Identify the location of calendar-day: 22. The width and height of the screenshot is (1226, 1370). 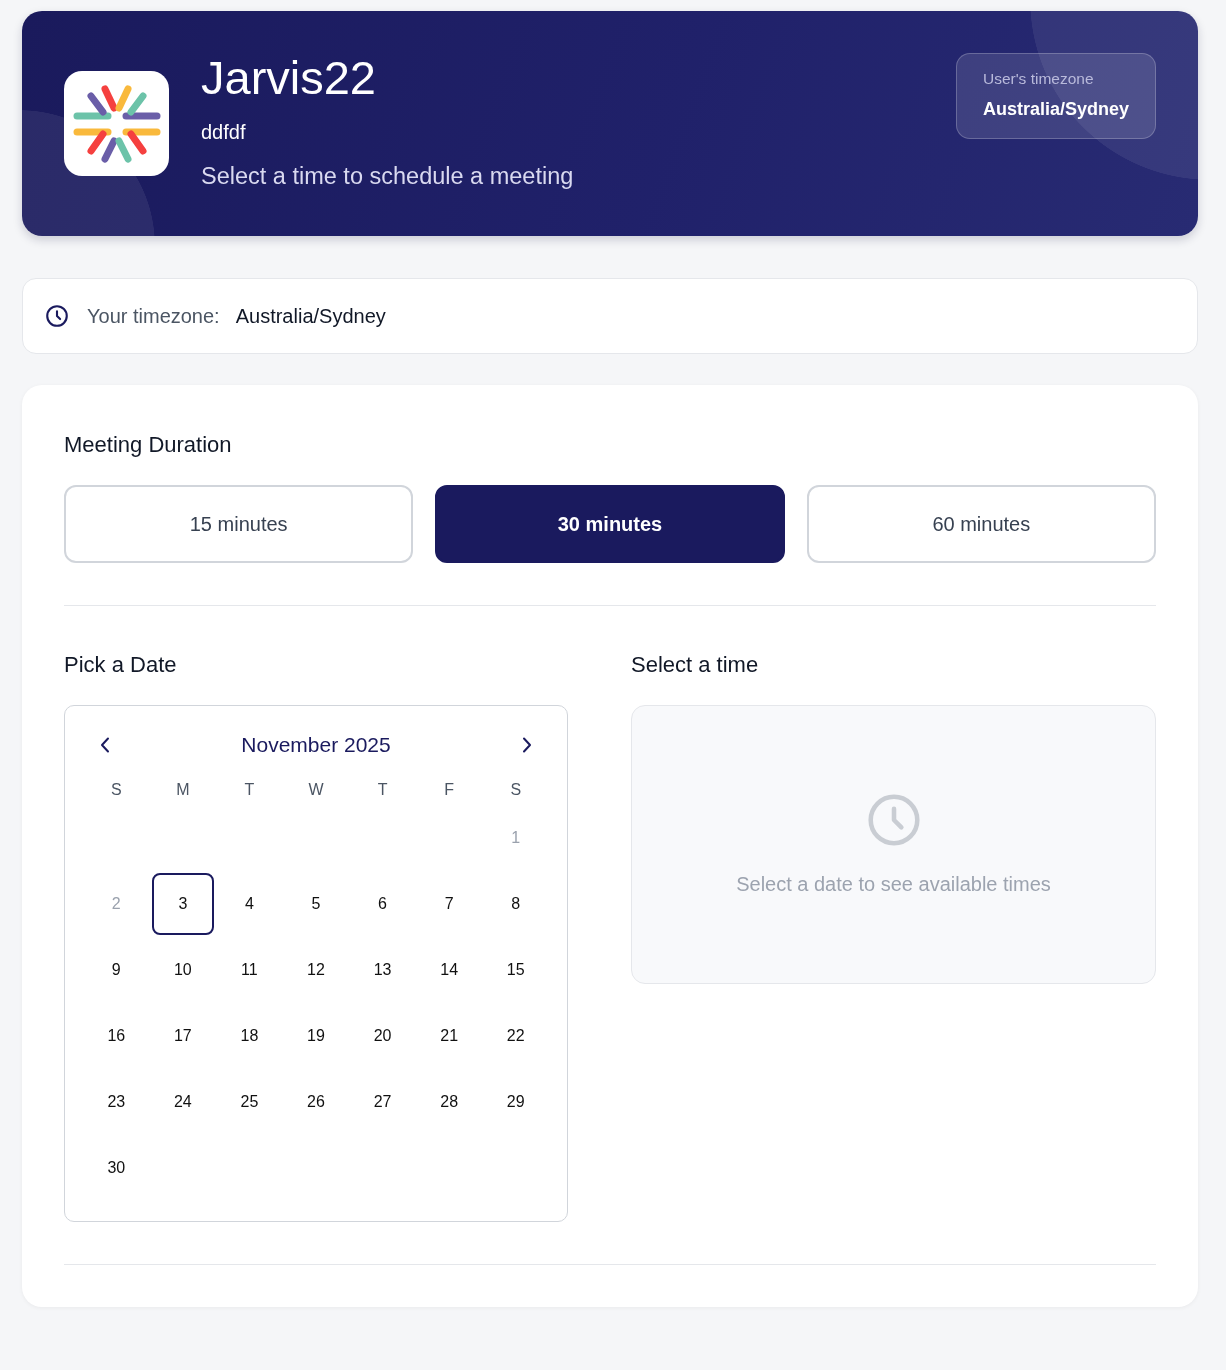
(515, 1036).